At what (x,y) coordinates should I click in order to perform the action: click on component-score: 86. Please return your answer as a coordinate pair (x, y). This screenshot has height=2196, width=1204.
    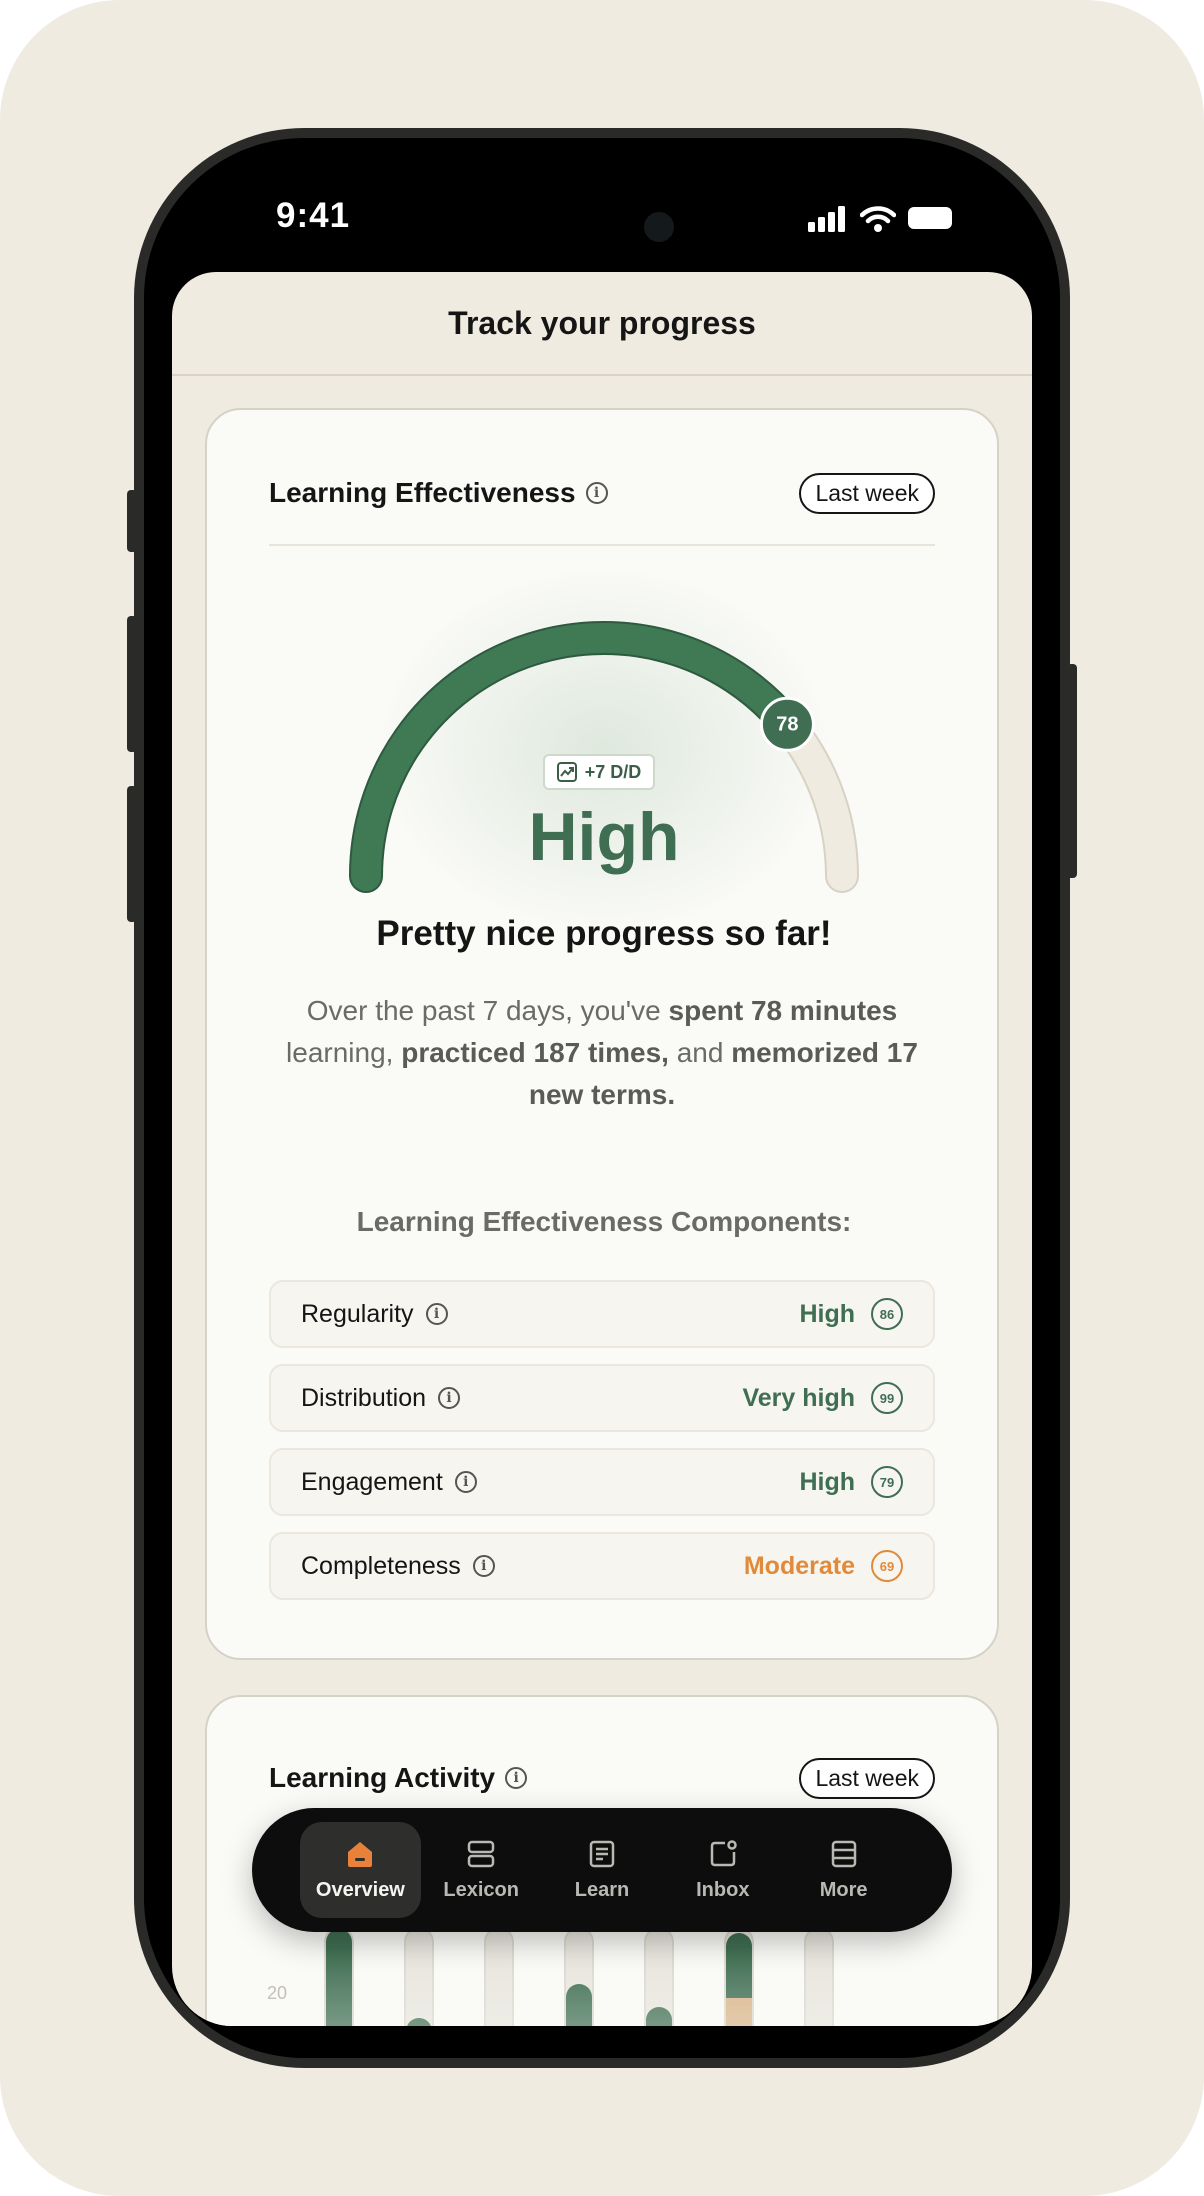
    Looking at the image, I should click on (887, 1314).